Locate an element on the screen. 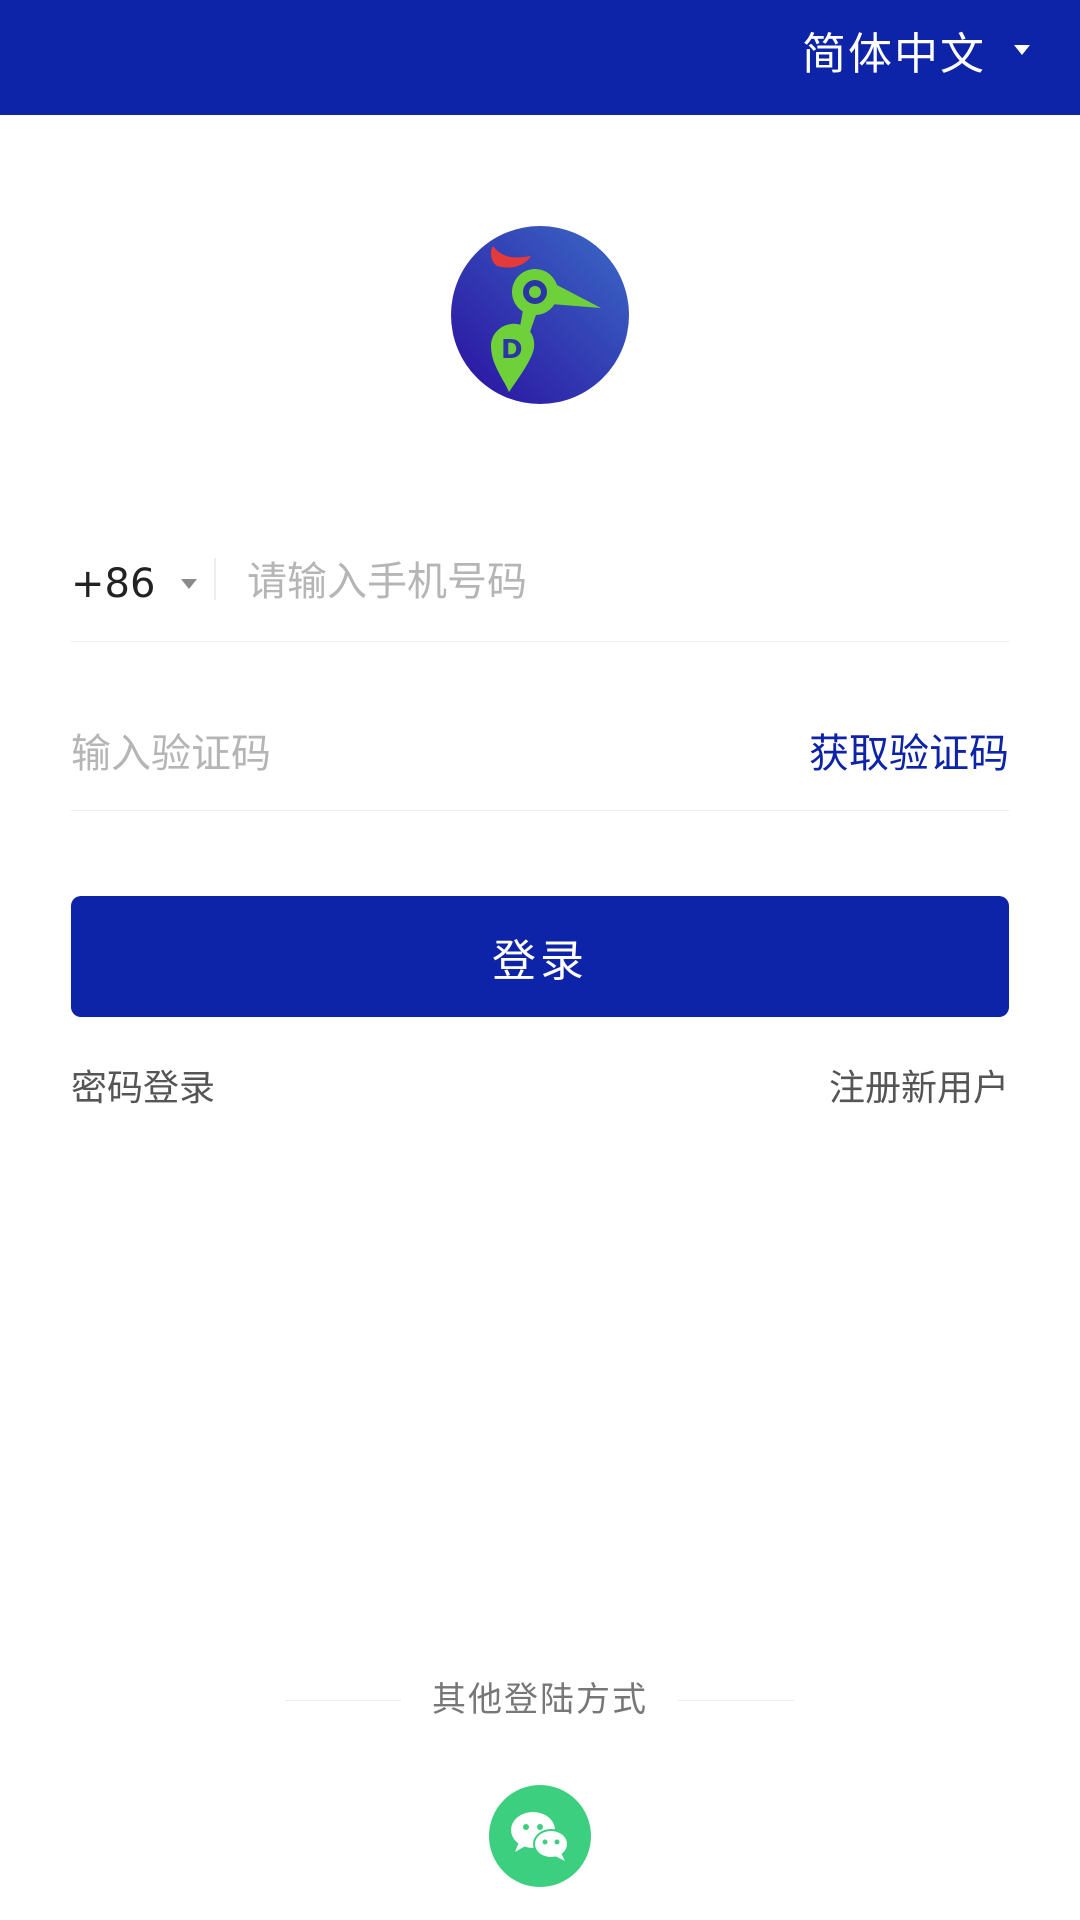  other-login-title: 其他登陆方式 is located at coordinates (540, 1700).